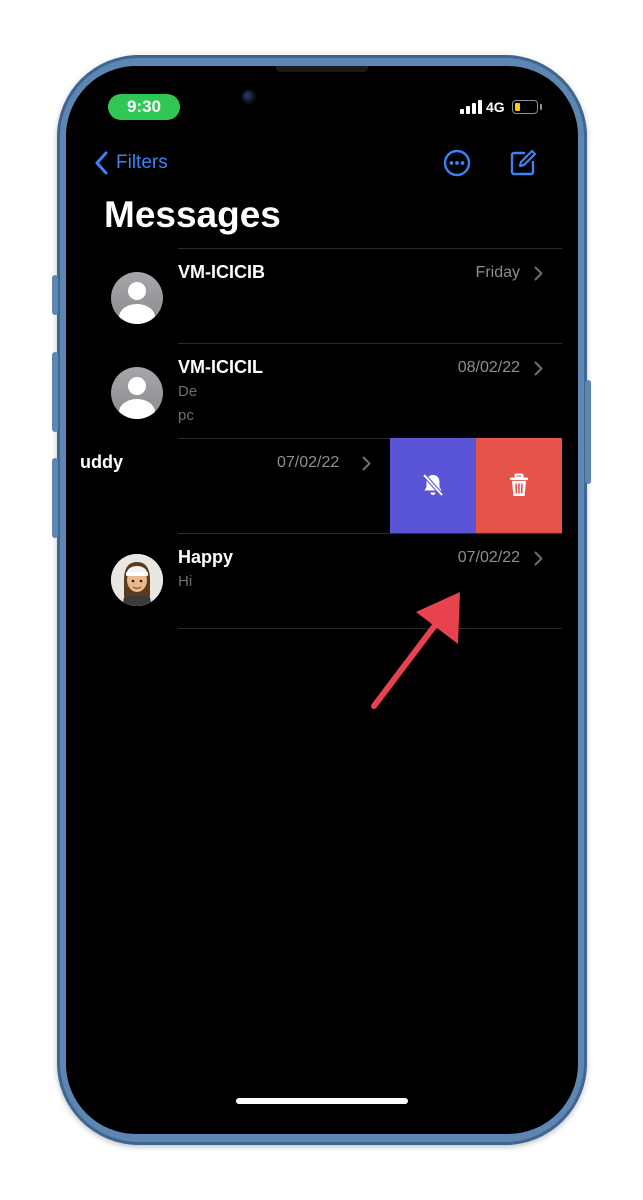 The image size is (643, 1200). I want to click on chevron-left-icon, so click(101, 163).